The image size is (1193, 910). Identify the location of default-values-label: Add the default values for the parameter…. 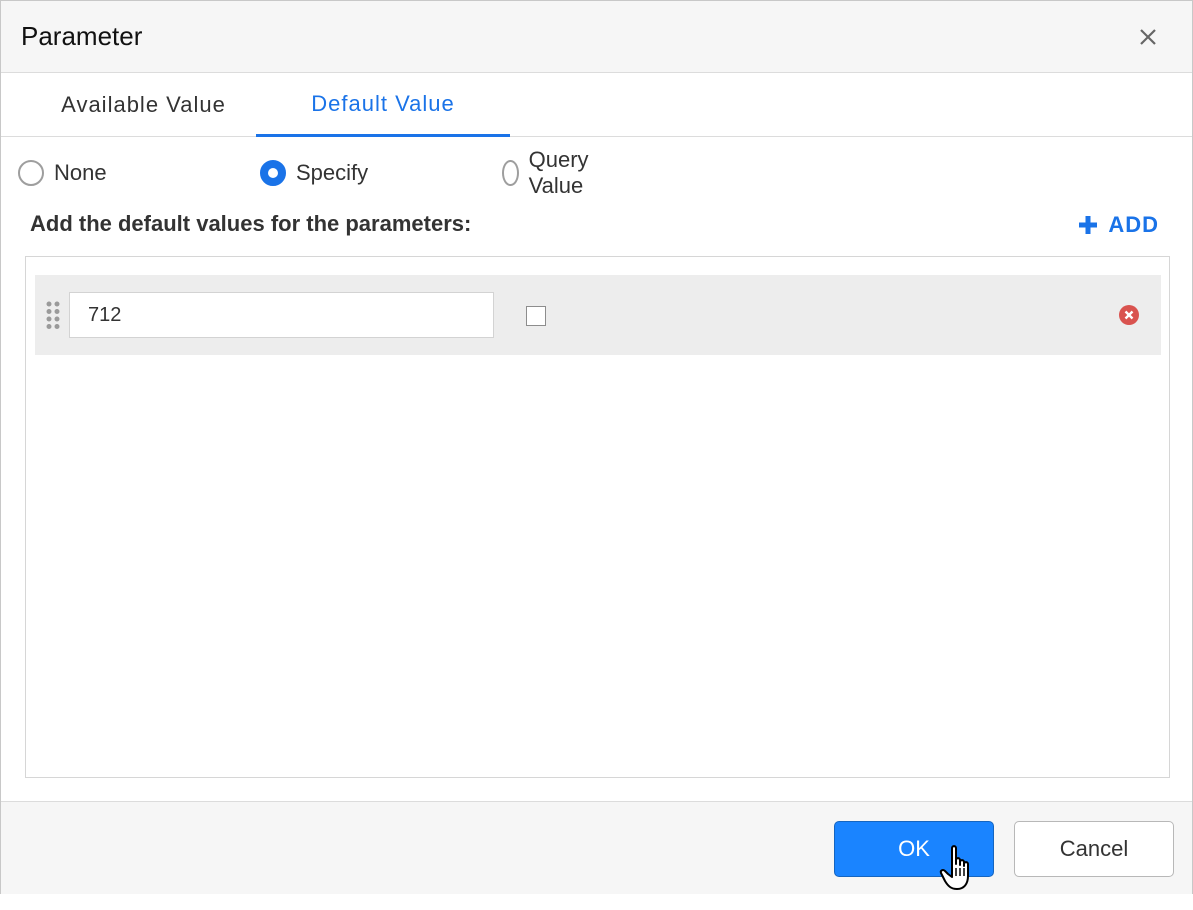
(251, 223).